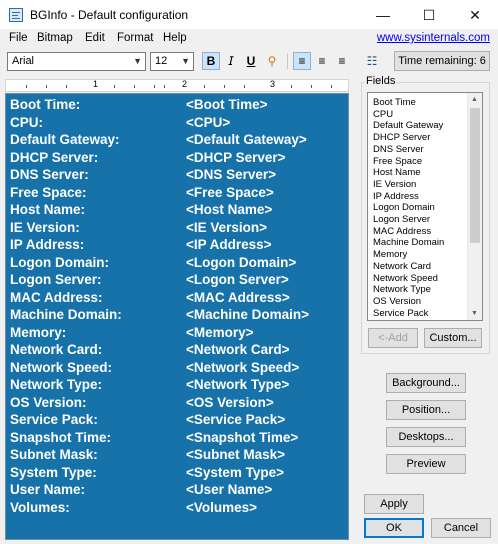  I want to click on bullets-icon: ☷, so click(372, 61).